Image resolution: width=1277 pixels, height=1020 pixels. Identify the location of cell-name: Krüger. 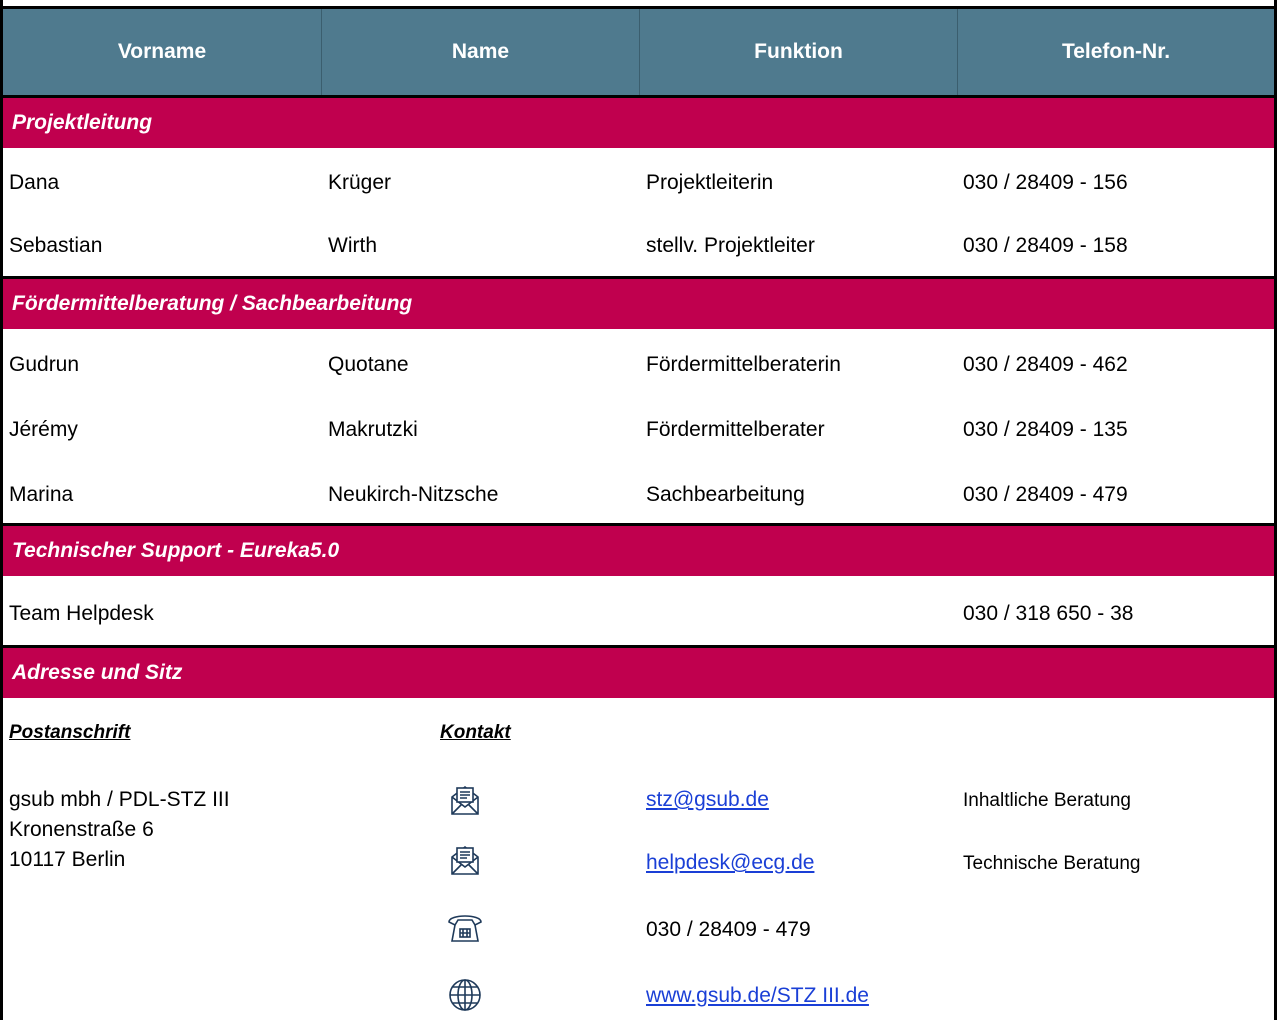
(360, 182).